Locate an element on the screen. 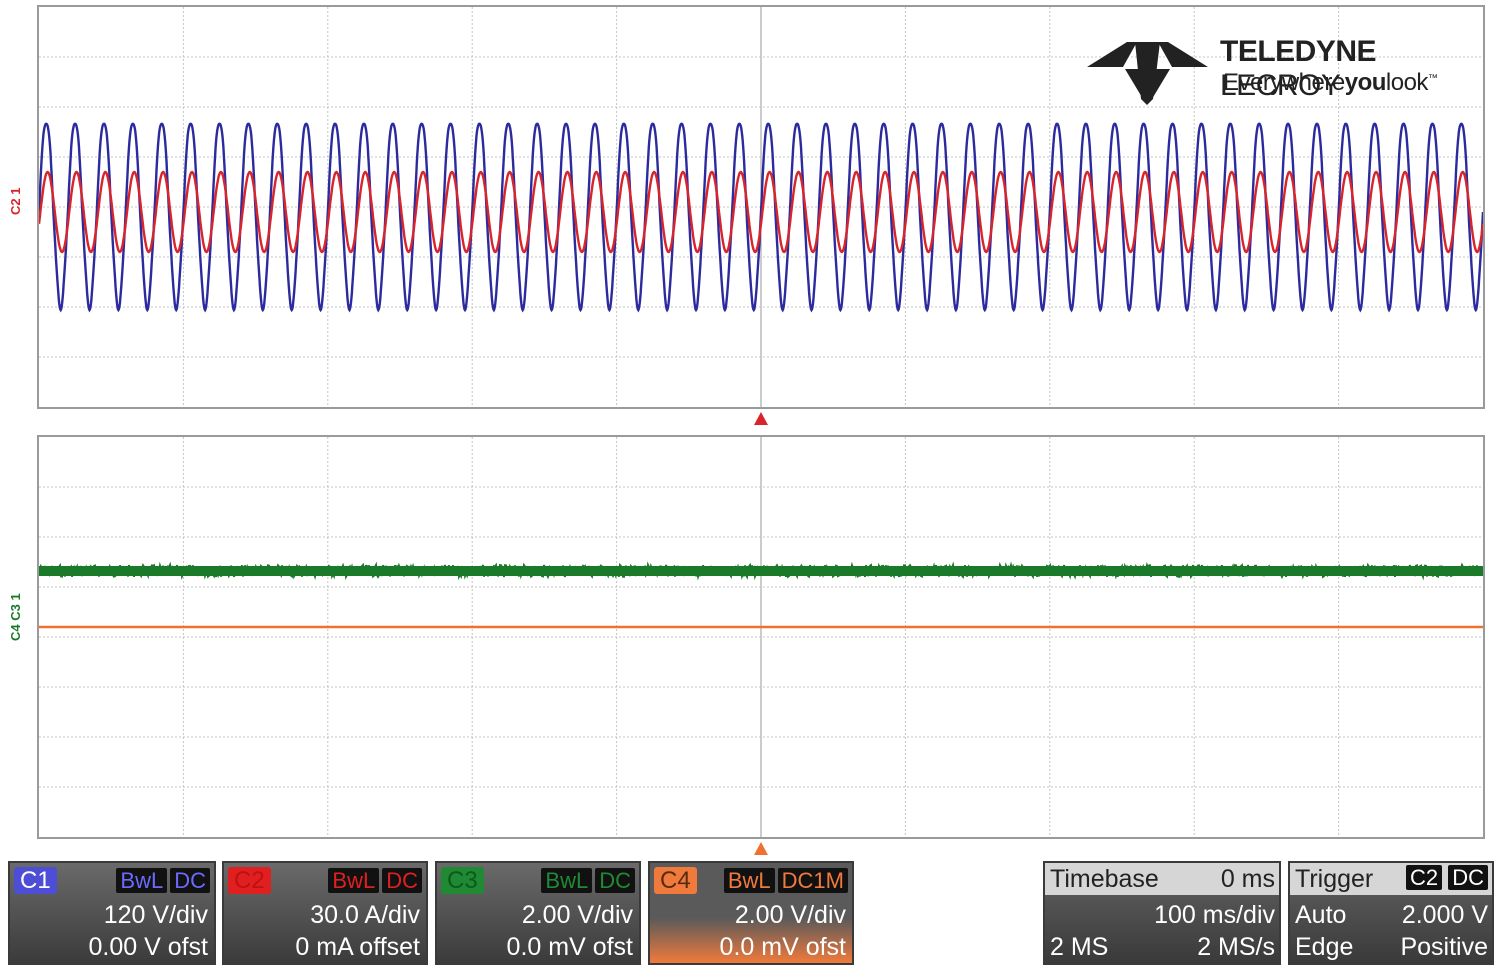  c4-c3-offset-marker: C4 C3 1 is located at coordinates (15, 617).